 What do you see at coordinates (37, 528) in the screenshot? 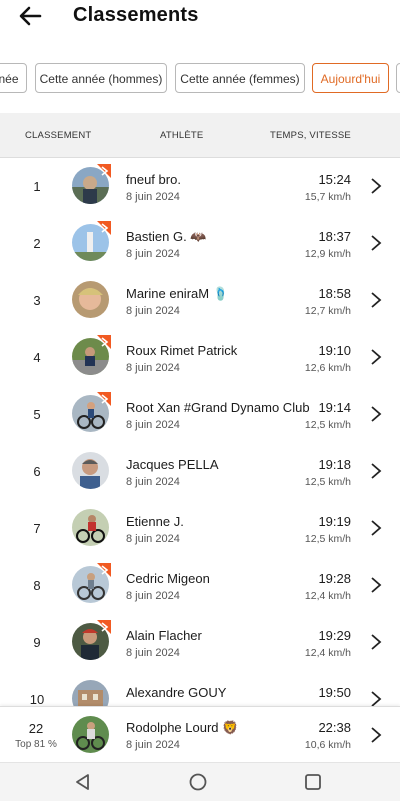
I see `rank: 7` at bounding box center [37, 528].